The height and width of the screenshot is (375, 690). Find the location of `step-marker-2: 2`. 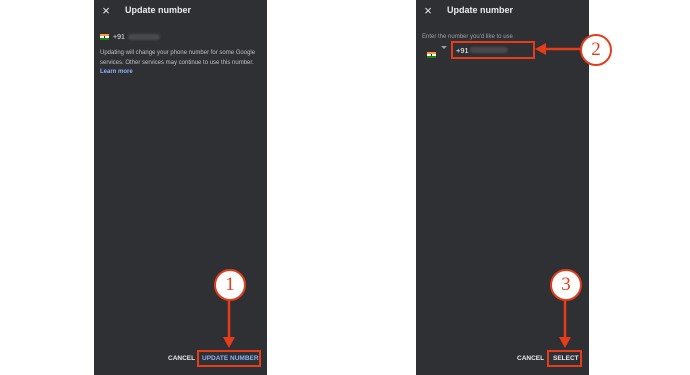

step-marker-2: 2 is located at coordinates (596, 50).